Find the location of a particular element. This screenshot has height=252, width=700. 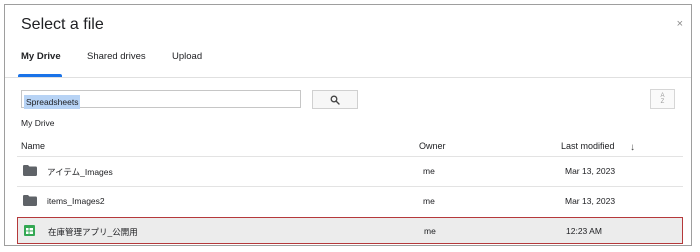

tab-shared-drives: Shared drives is located at coordinates (116, 64).